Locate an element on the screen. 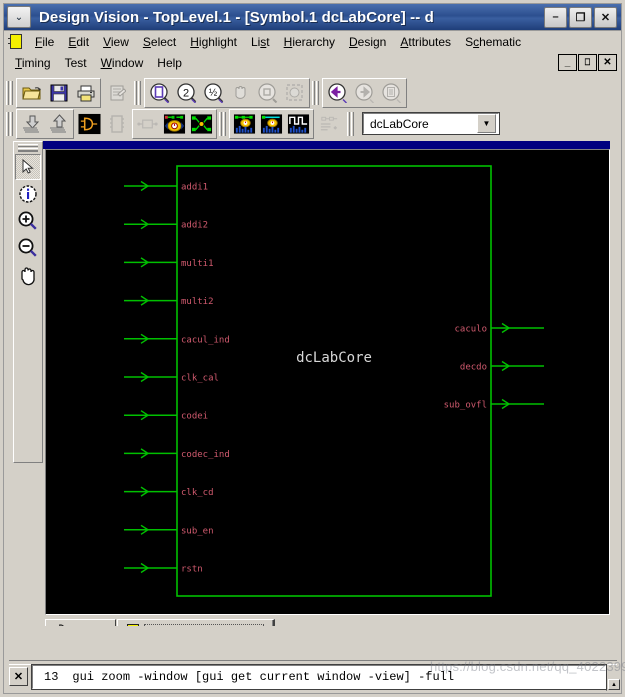 The width and height of the screenshot is (625, 697). mdi-close-icon: ✕ is located at coordinates (607, 62).